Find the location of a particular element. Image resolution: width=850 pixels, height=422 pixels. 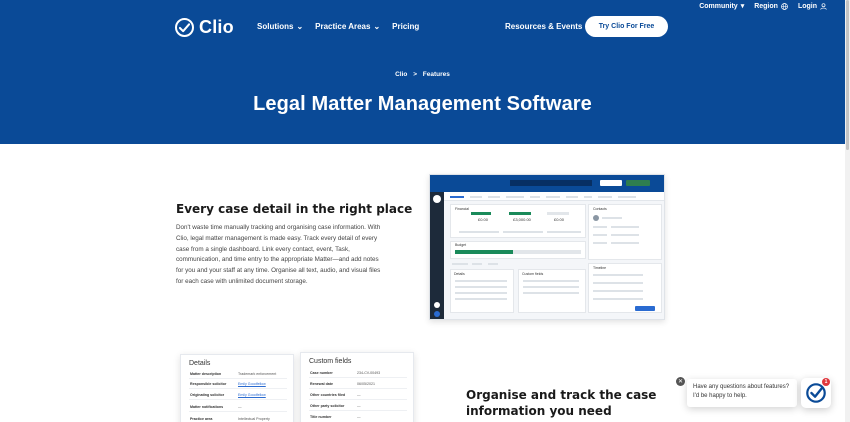

custom-fields-panel: Custom fields is located at coordinates (552, 291).